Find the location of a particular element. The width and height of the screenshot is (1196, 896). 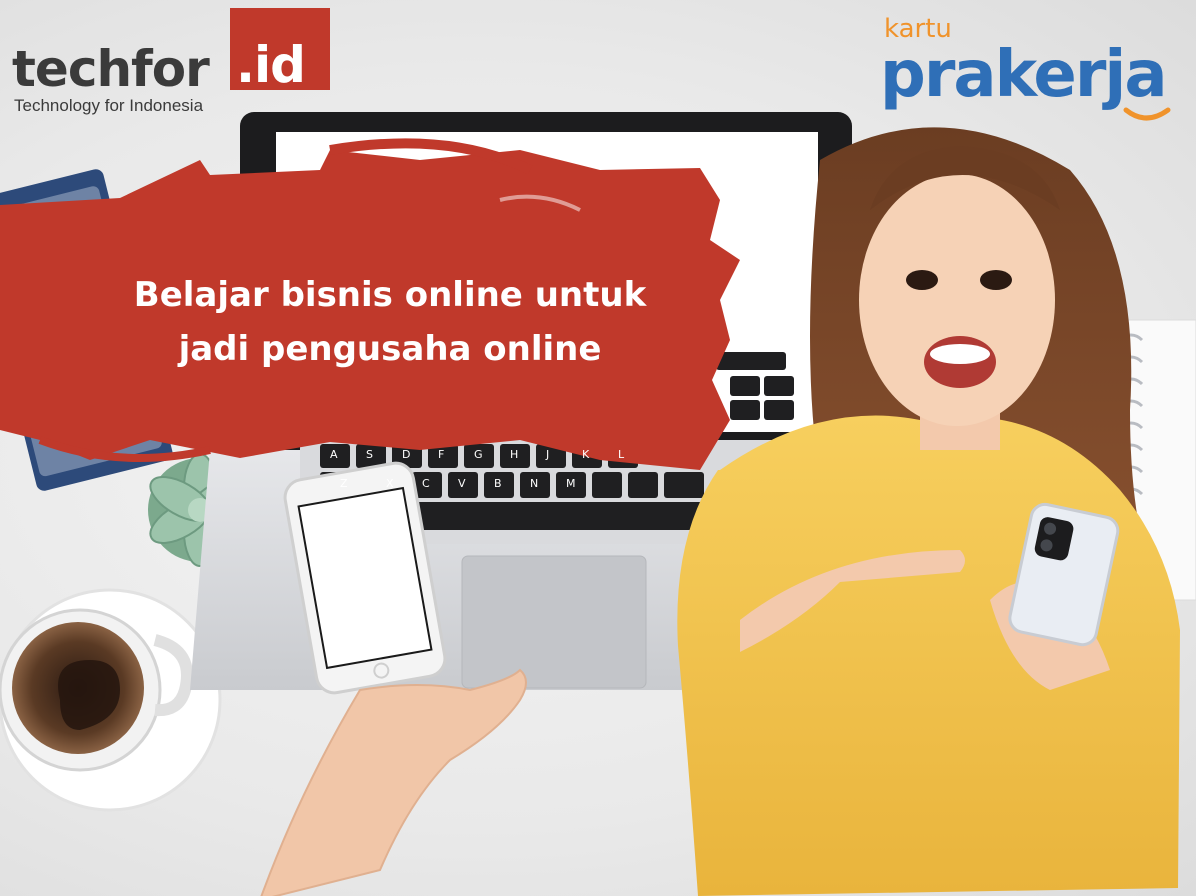

key-x: X is located at coordinates (390, 483).